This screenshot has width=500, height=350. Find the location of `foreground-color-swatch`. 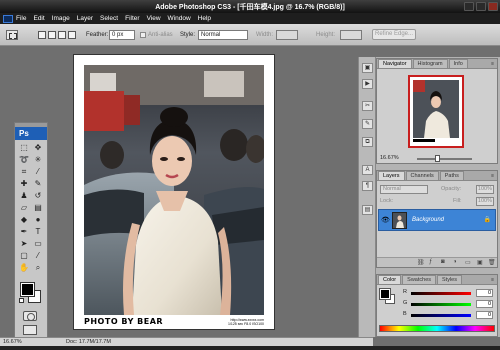

foreground-color-swatch is located at coordinates (27, 289).